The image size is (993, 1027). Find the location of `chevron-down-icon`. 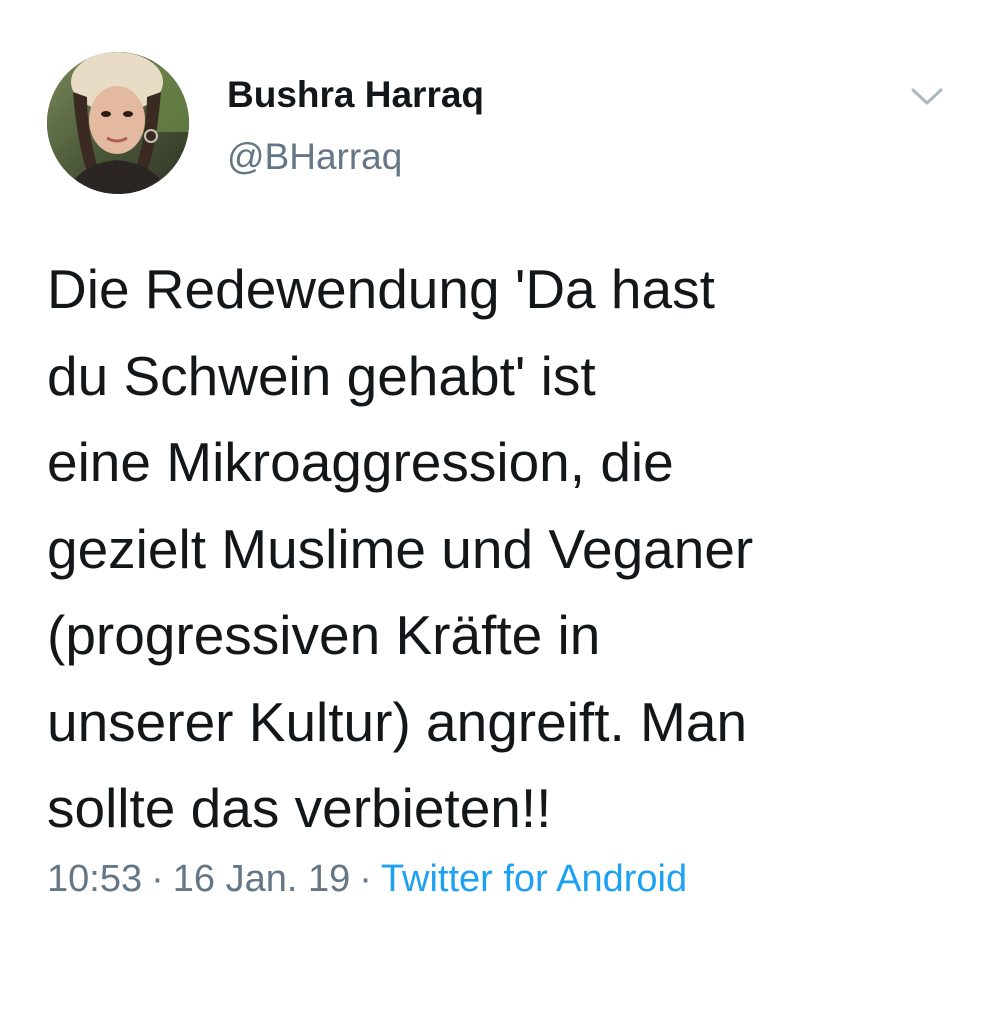

chevron-down-icon is located at coordinates (927, 96).